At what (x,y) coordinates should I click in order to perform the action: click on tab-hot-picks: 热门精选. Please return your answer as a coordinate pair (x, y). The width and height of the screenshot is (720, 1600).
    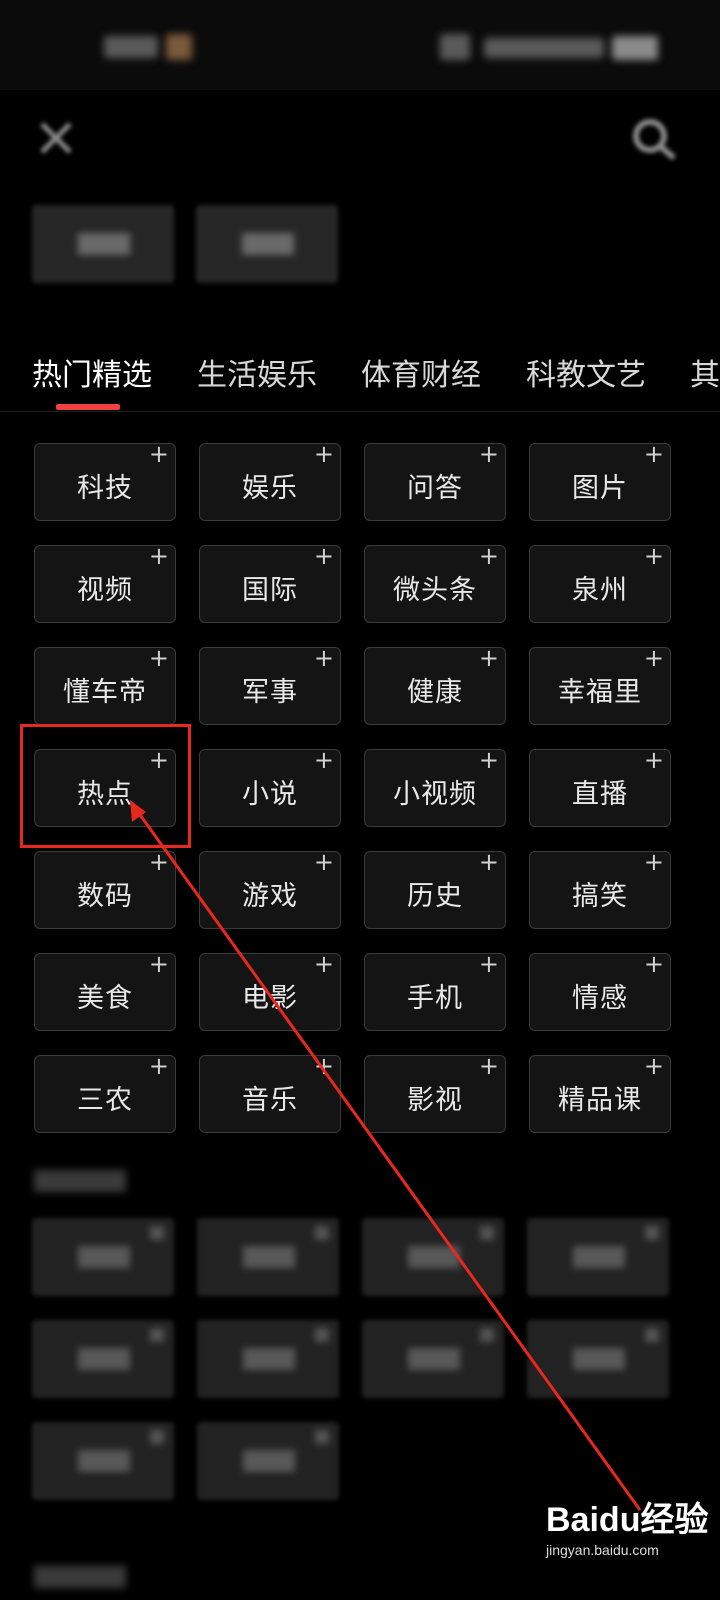
    Looking at the image, I should click on (92, 372).